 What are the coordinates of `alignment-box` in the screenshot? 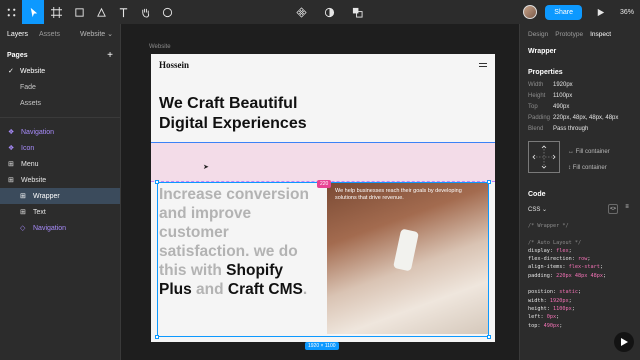 It's located at (544, 157).